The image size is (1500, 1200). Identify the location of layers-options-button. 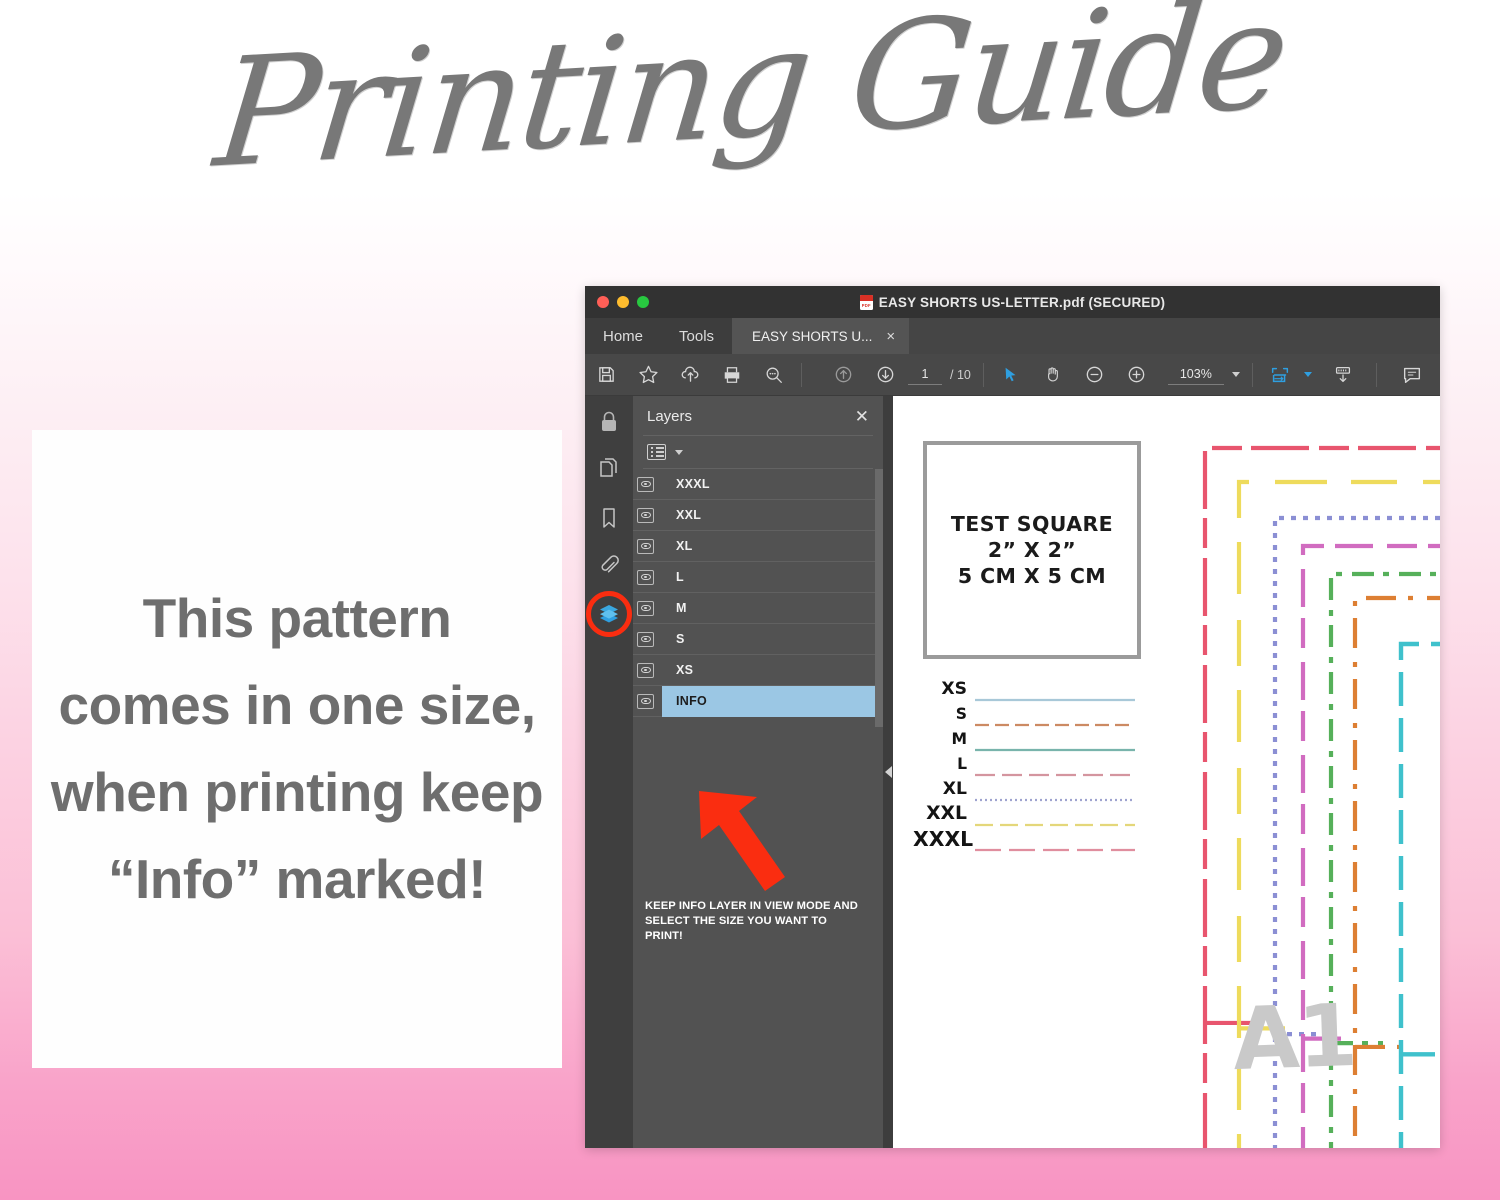
(758, 452).